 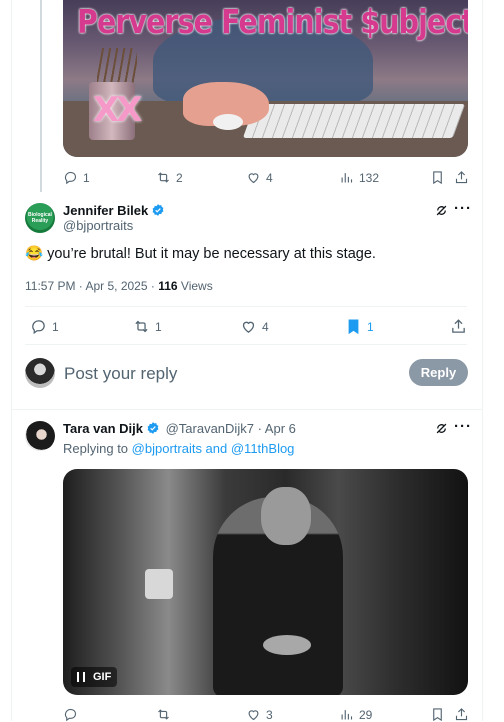 I want to click on post-timestamp: 11:57 PM · Apr 5, 2025, so click(x=86, y=286).